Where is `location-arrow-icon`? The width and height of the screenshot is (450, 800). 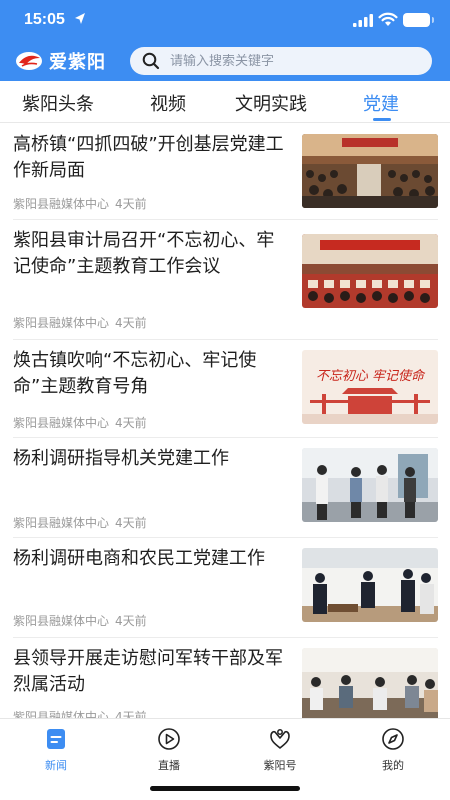 location-arrow-icon is located at coordinates (80, 18).